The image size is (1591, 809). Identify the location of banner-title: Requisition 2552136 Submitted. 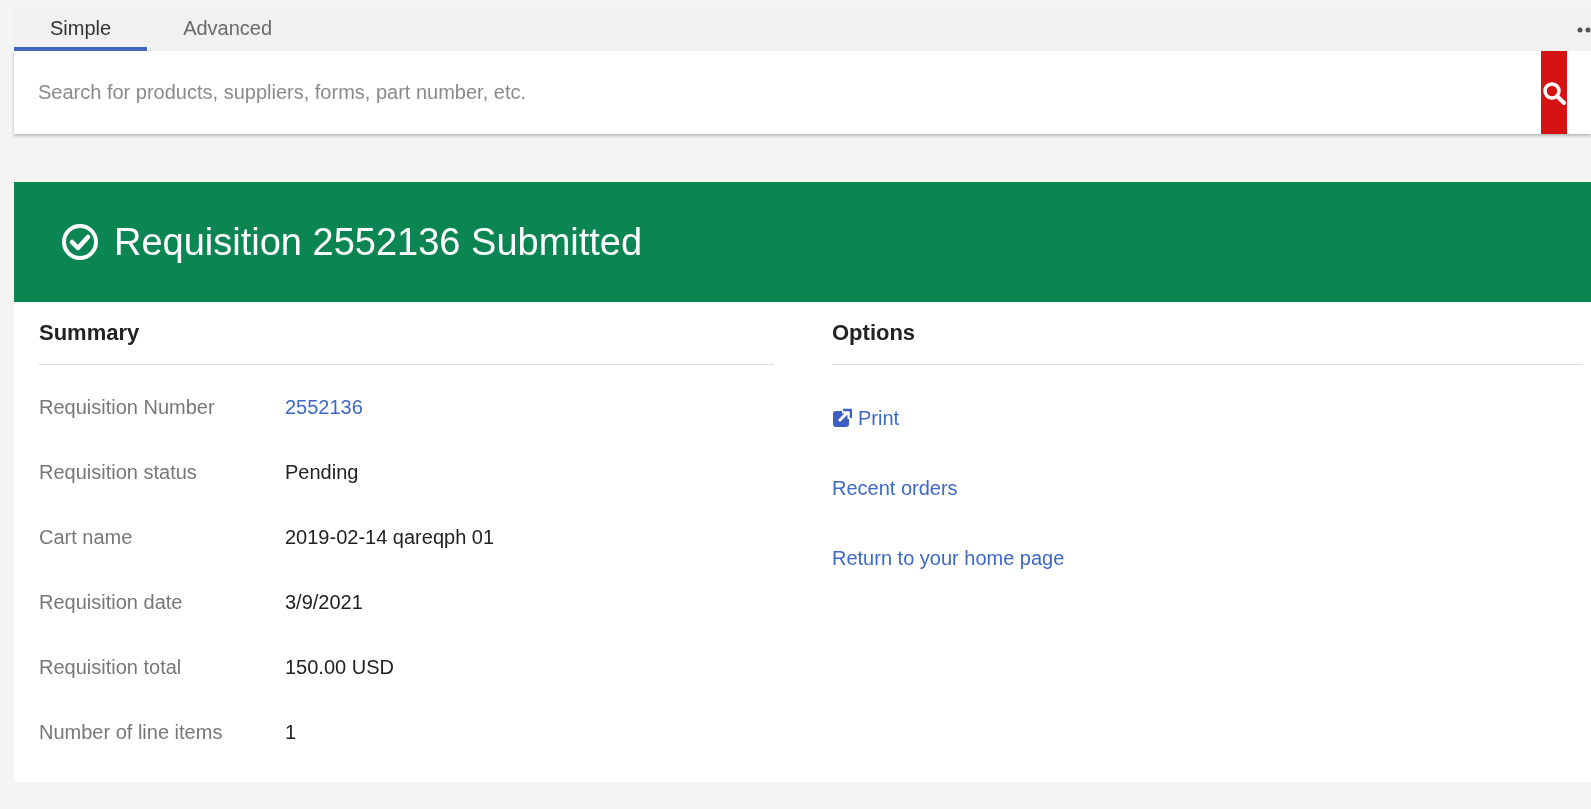
(378, 242).